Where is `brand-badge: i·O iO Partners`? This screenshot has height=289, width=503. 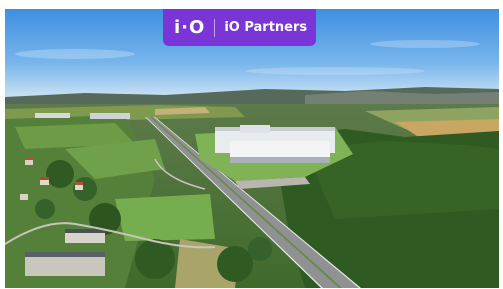
brand-badge: i·O iO Partners is located at coordinates (239, 27).